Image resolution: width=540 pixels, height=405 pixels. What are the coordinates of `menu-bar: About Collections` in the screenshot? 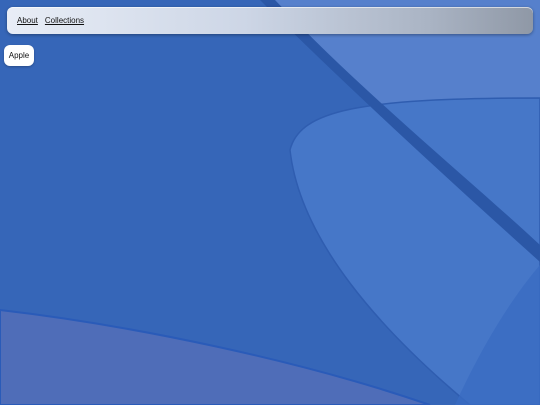 It's located at (270, 20).